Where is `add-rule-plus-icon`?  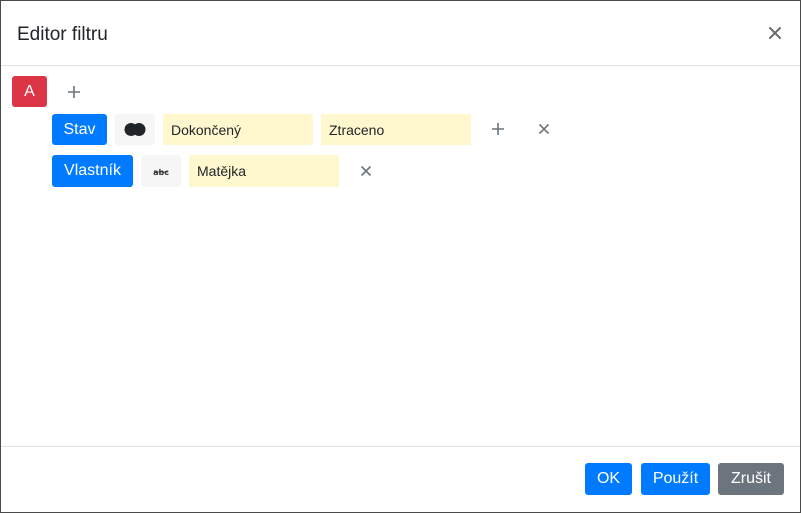
add-rule-plus-icon is located at coordinates (74, 92).